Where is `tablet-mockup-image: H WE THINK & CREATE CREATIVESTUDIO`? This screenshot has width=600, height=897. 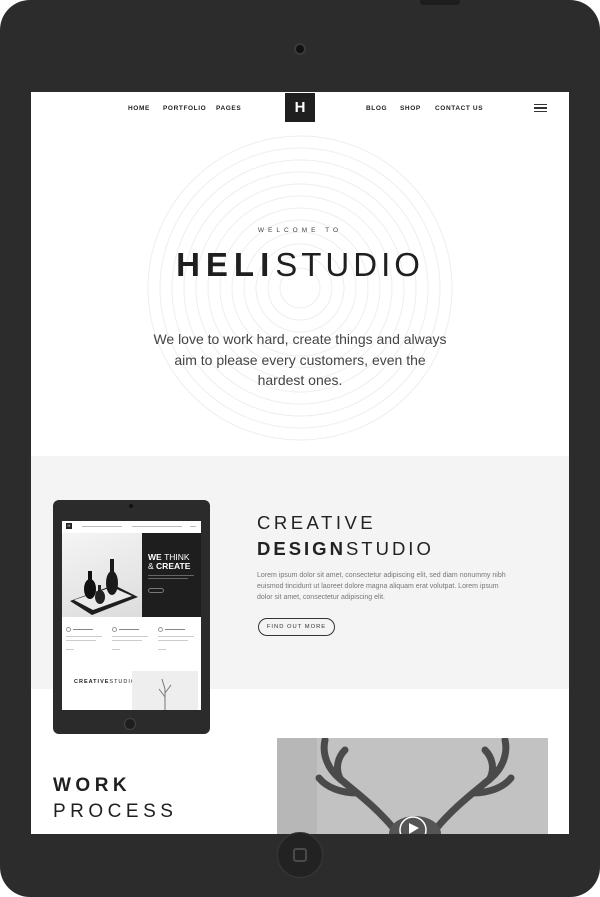 tablet-mockup-image: H WE THINK & CREATE CREATIVESTUDIO is located at coordinates (131, 617).